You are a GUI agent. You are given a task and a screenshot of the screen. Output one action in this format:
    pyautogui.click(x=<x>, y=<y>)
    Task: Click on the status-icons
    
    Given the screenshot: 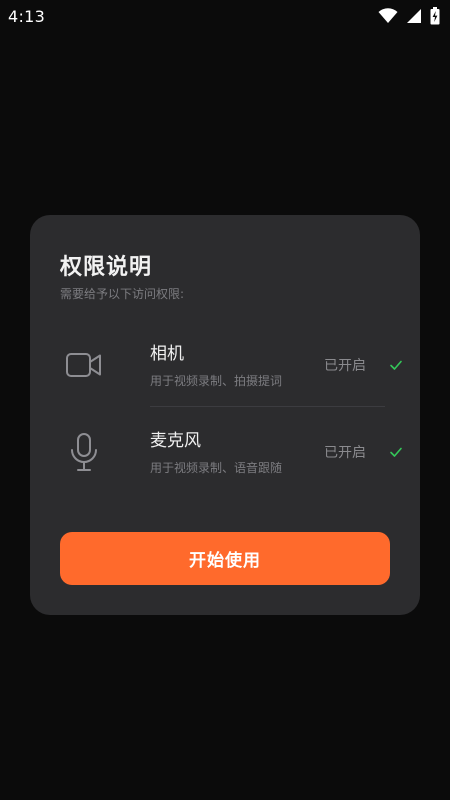 What is the action you would take?
    pyautogui.click(x=409, y=16)
    